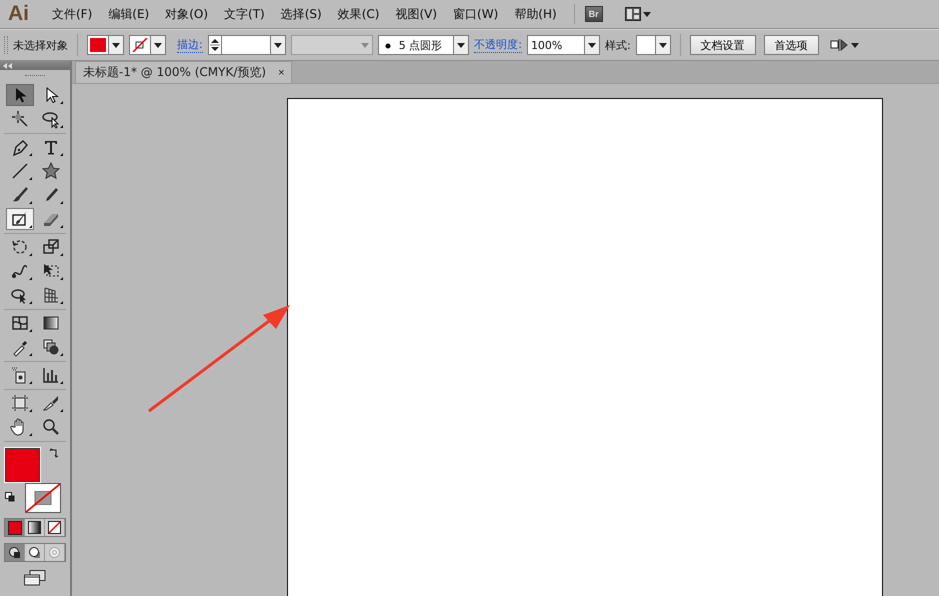  Describe the element at coordinates (358, 14) in the screenshot. I see `menu-item: 效果(C)` at that location.